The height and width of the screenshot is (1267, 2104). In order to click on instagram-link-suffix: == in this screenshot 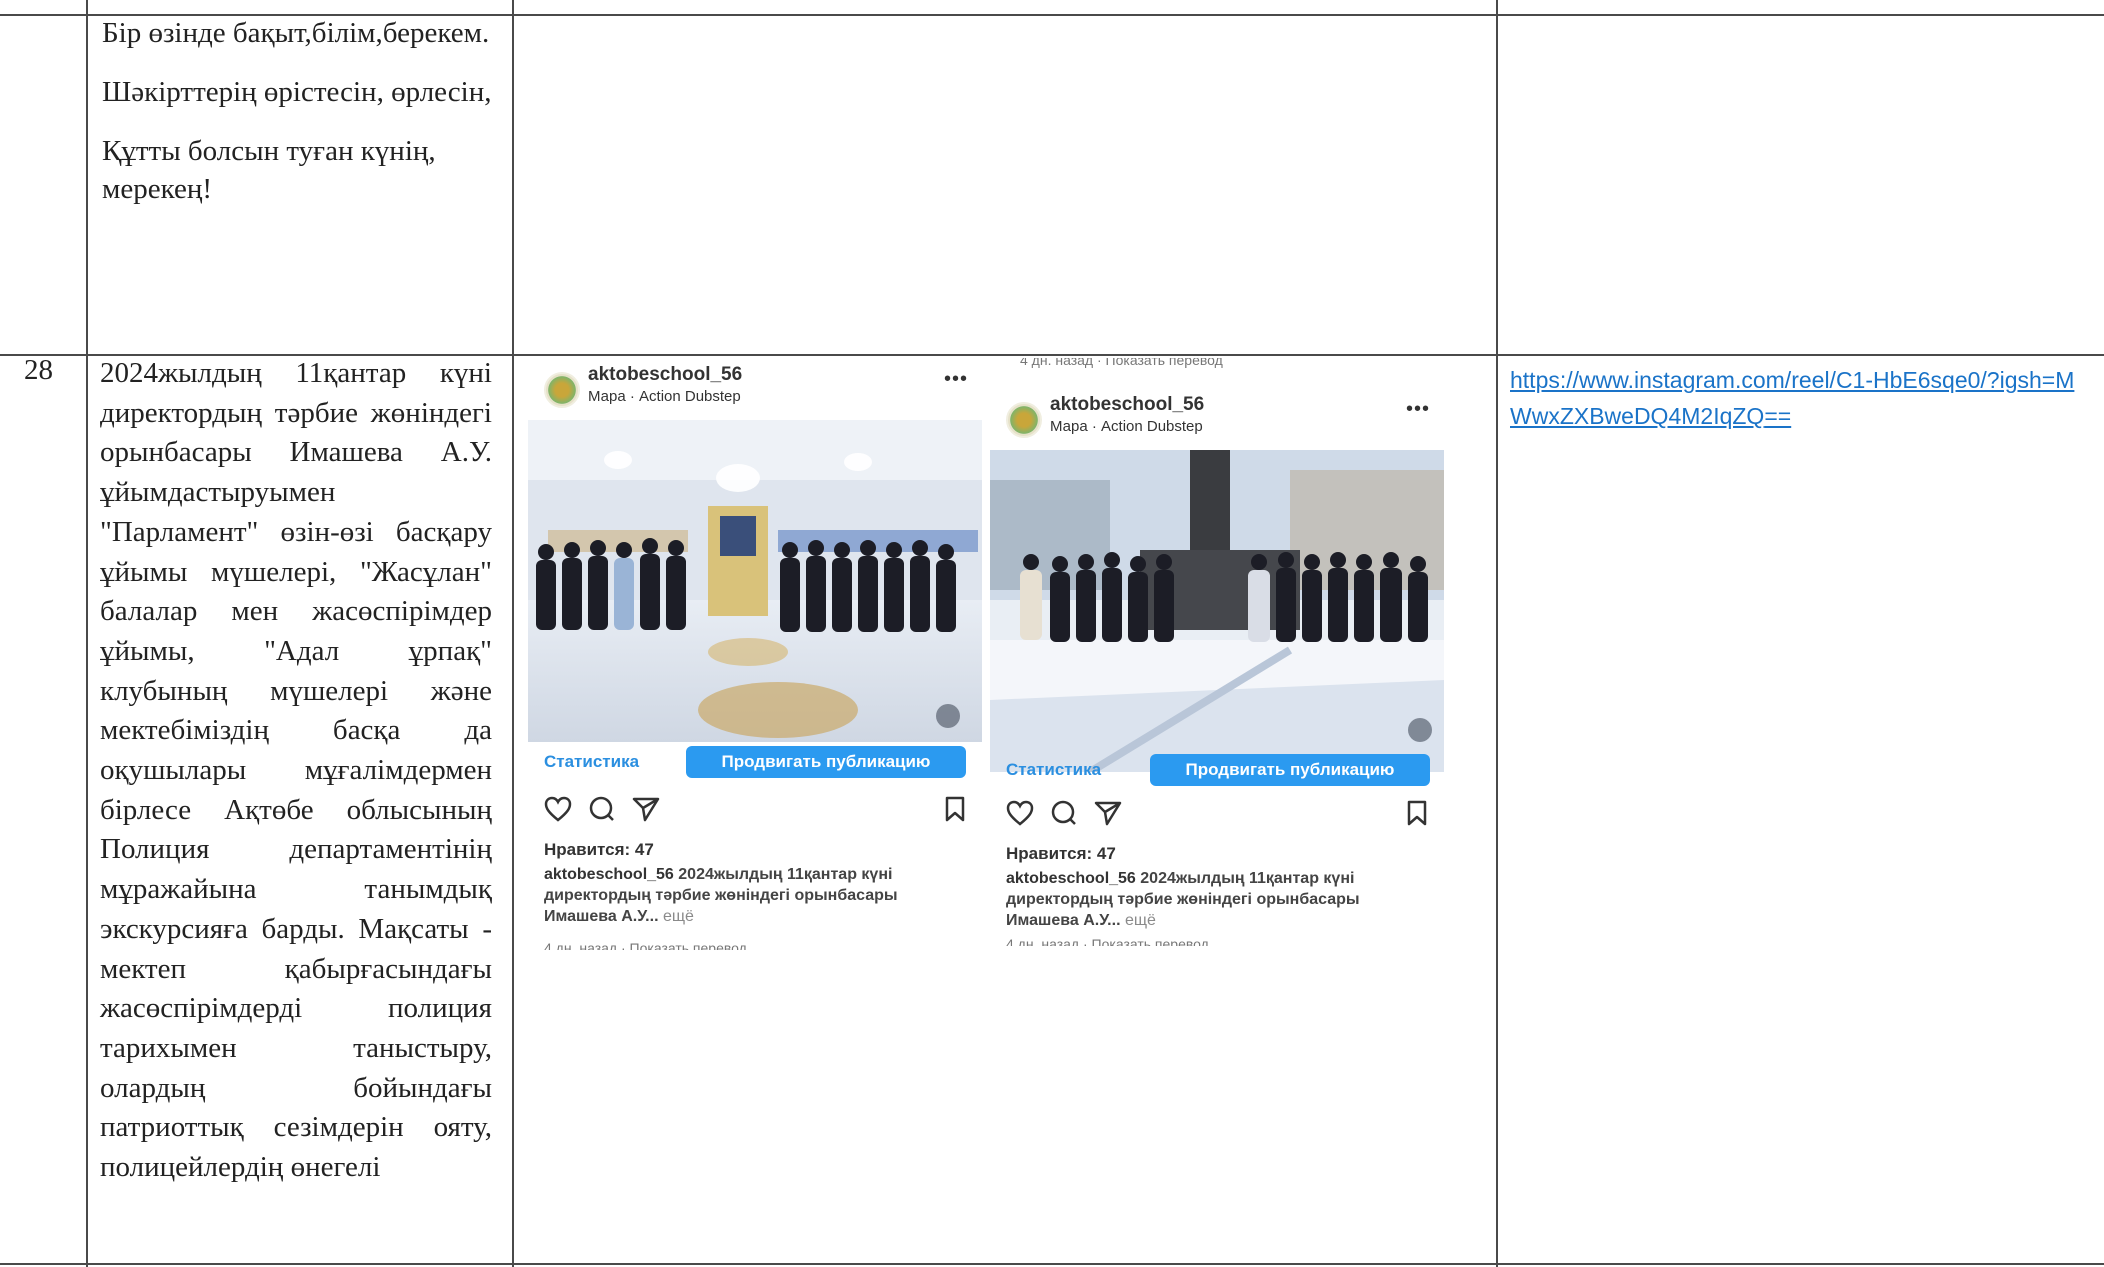, I will do `click(1778, 416)`.